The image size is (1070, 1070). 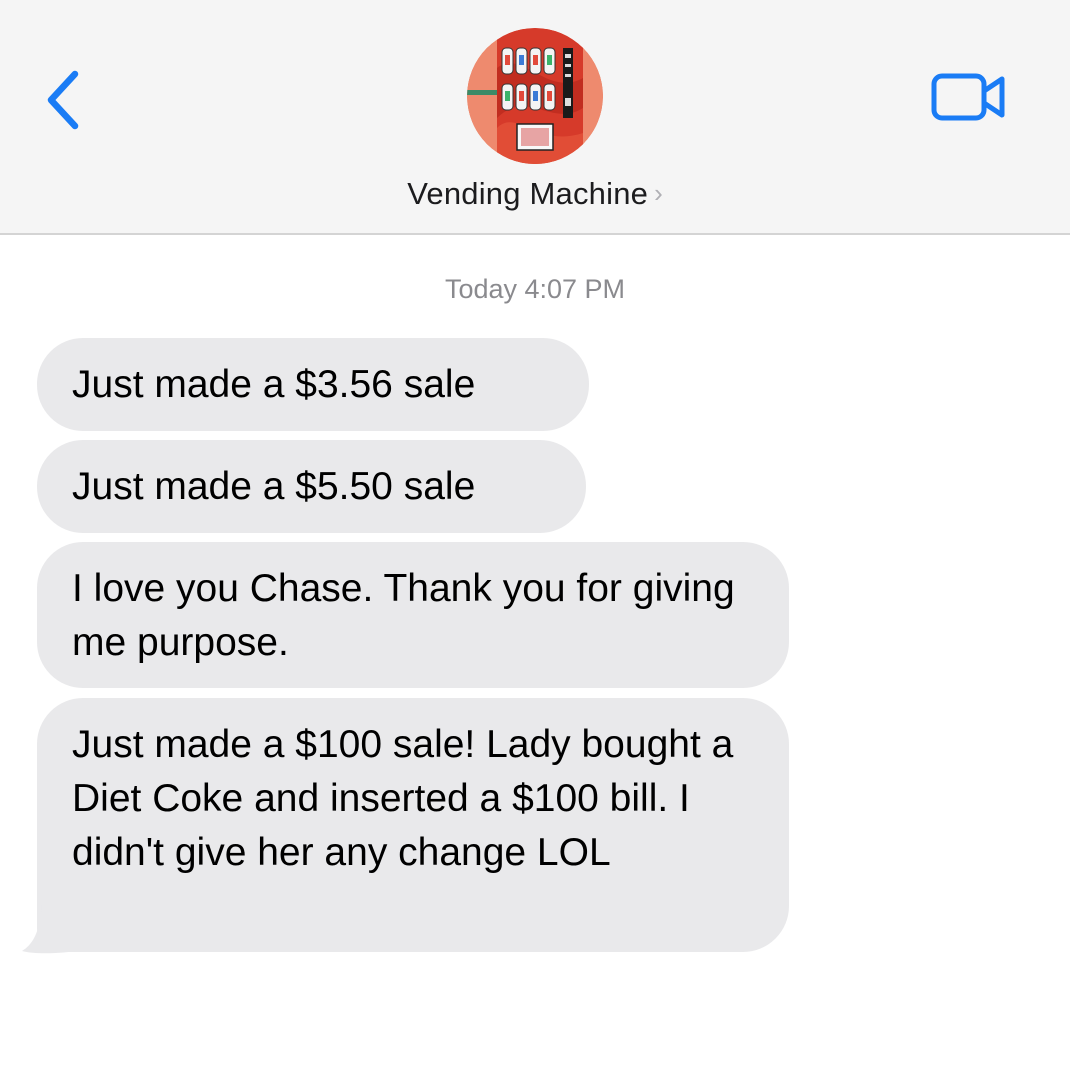 I want to click on vending-machine-avatar-image, so click(x=535, y=96).